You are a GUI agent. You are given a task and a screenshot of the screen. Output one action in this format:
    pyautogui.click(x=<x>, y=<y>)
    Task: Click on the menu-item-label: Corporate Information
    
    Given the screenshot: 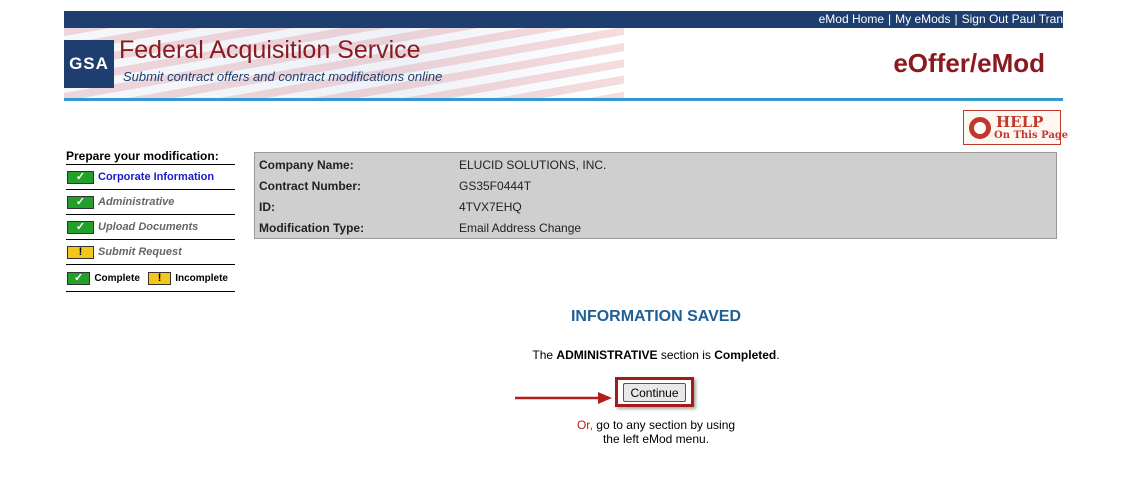 What is the action you would take?
    pyautogui.click(x=156, y=177)
    